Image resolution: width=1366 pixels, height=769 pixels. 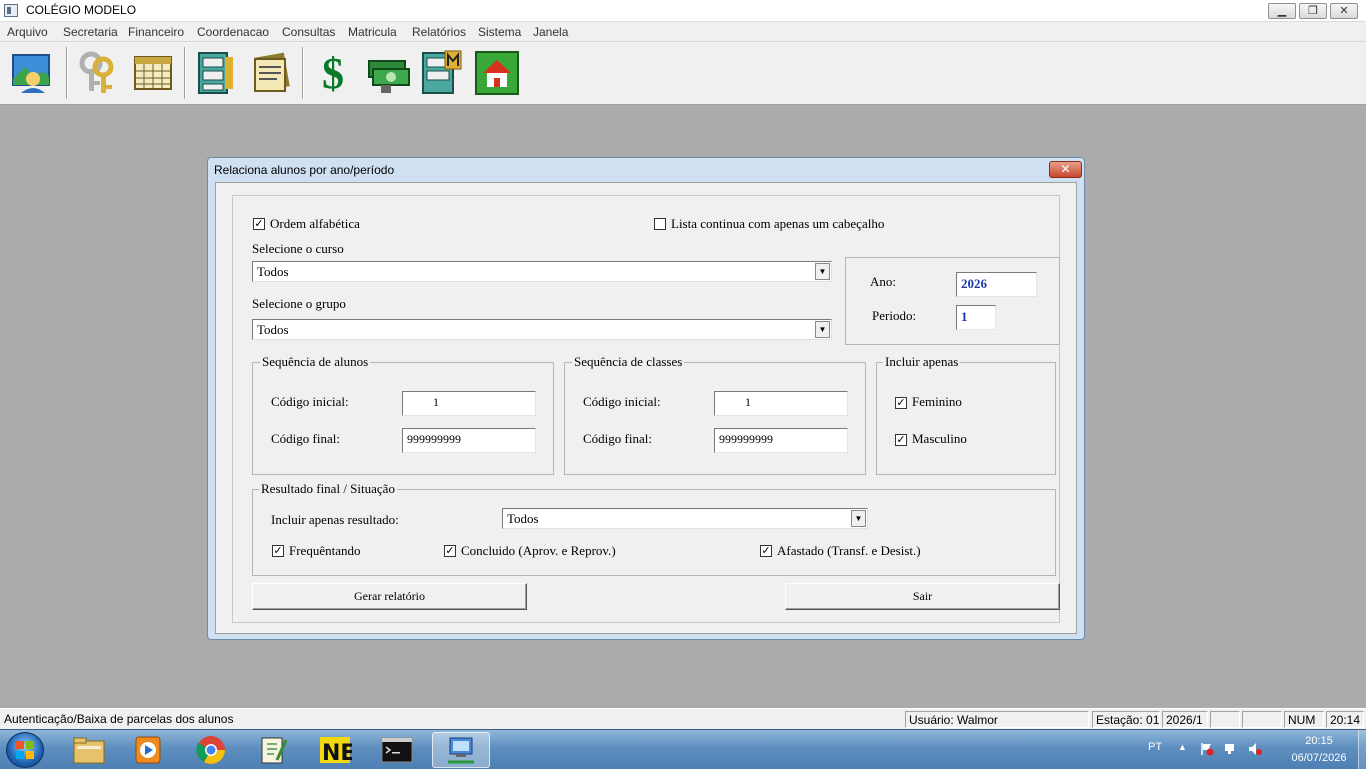 I want to click on dialog-close-button: ✕, so click(x=1065, y=169).